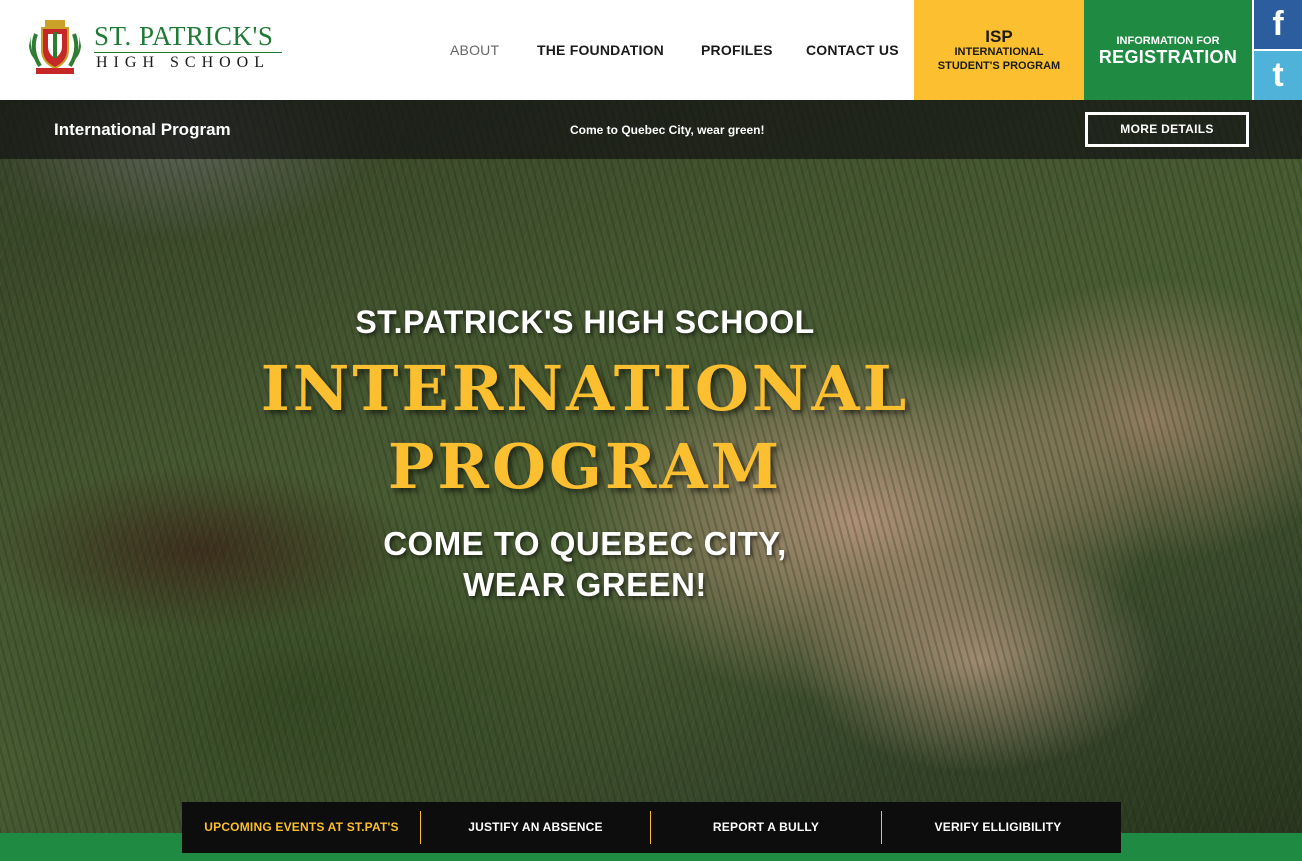  What do you see at coordinates (183, 62) in the screenshot?
I see `logo-subtitle: HIGH SCHOOL` at bounding box center [183, 62].